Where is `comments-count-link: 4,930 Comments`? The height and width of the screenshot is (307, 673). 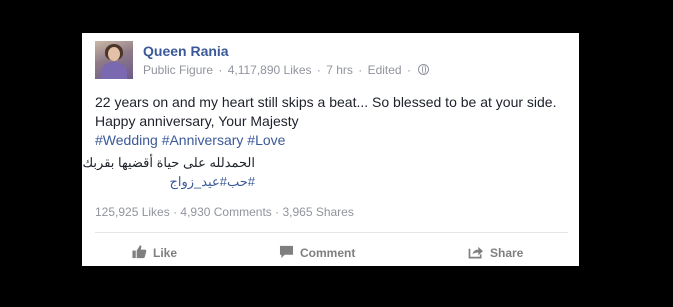 comments-count-link: 4,930 Comments is located at coordinates (225, 212).